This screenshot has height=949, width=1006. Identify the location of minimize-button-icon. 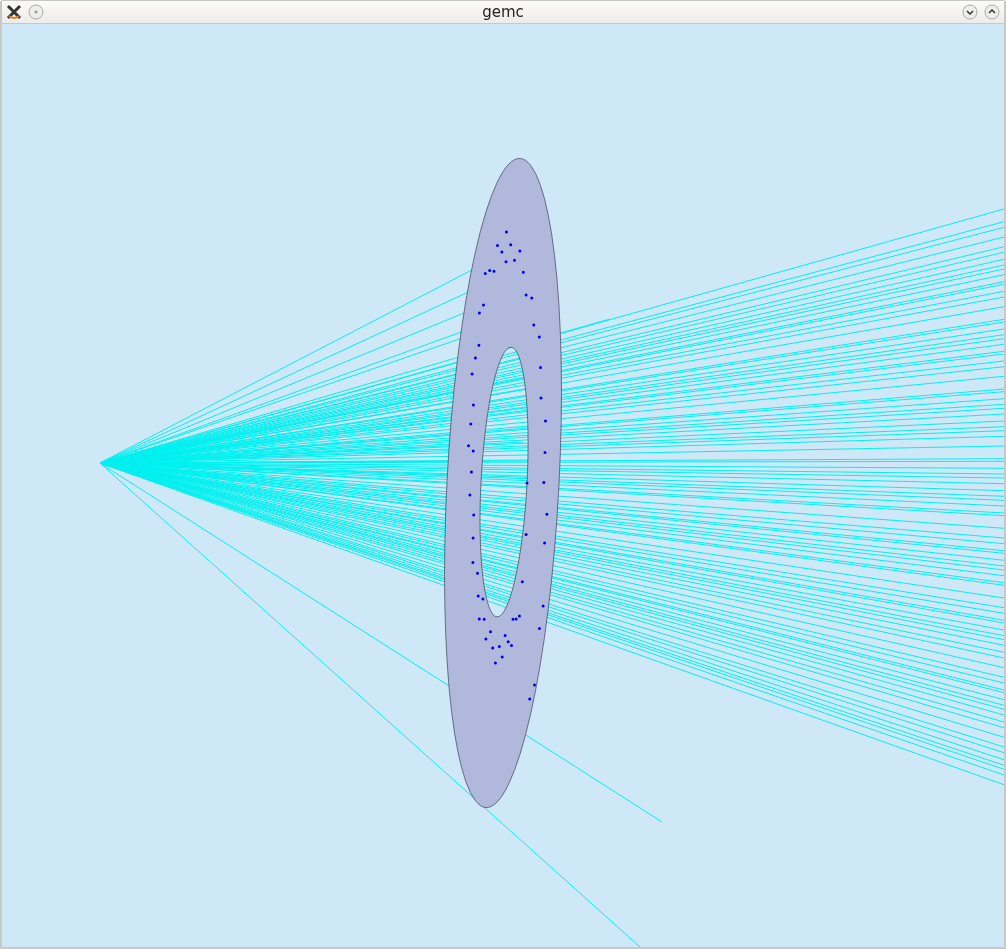
(970, 12).